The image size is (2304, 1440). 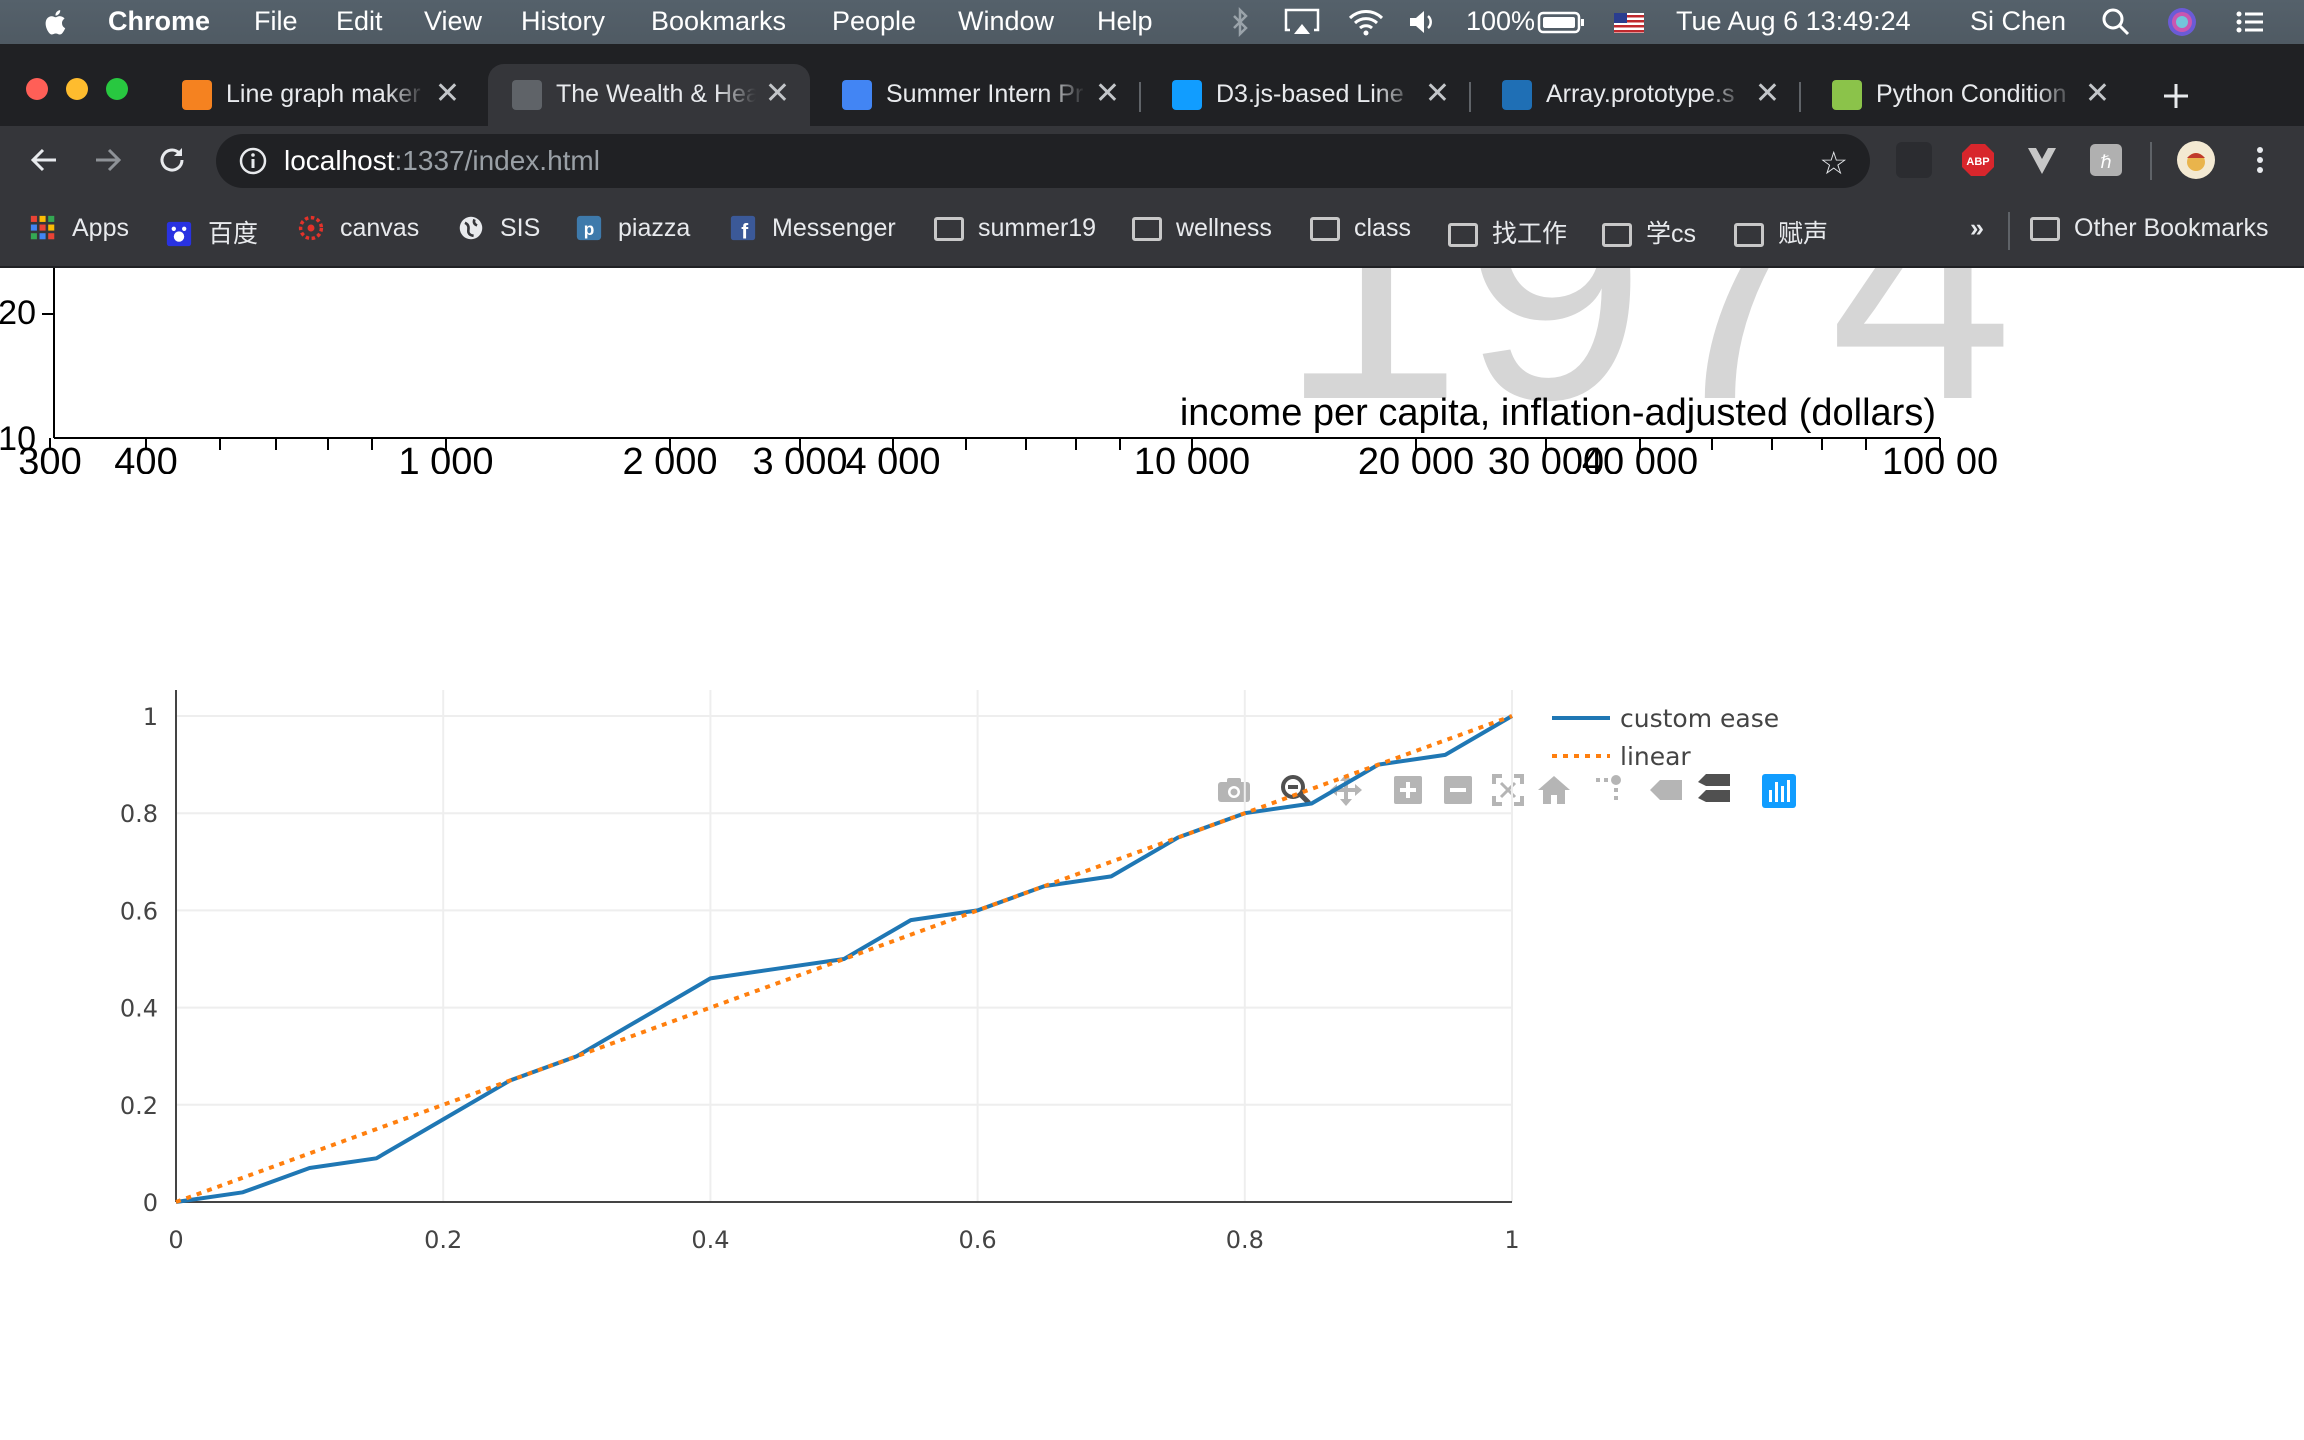 What do you see at coordinates (1914, 160) in the screenshot?
I see `extension-icon` at bounding box center [1914, 160].